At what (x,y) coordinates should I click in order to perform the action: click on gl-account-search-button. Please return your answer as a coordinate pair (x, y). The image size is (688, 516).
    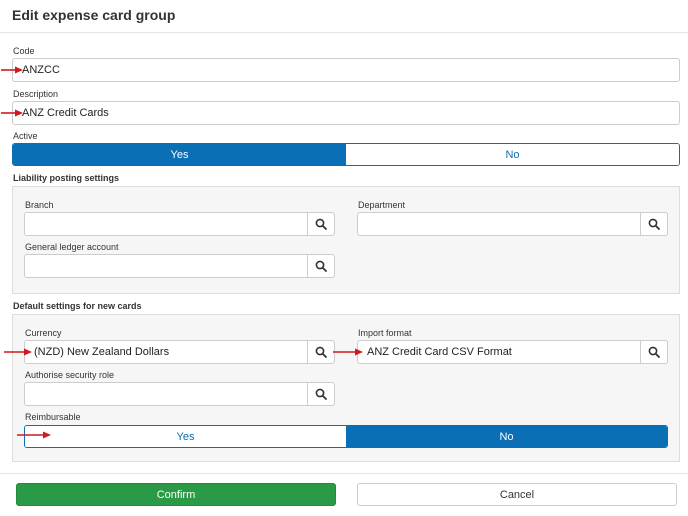
    Looking at the image, I should click on (320, 266).